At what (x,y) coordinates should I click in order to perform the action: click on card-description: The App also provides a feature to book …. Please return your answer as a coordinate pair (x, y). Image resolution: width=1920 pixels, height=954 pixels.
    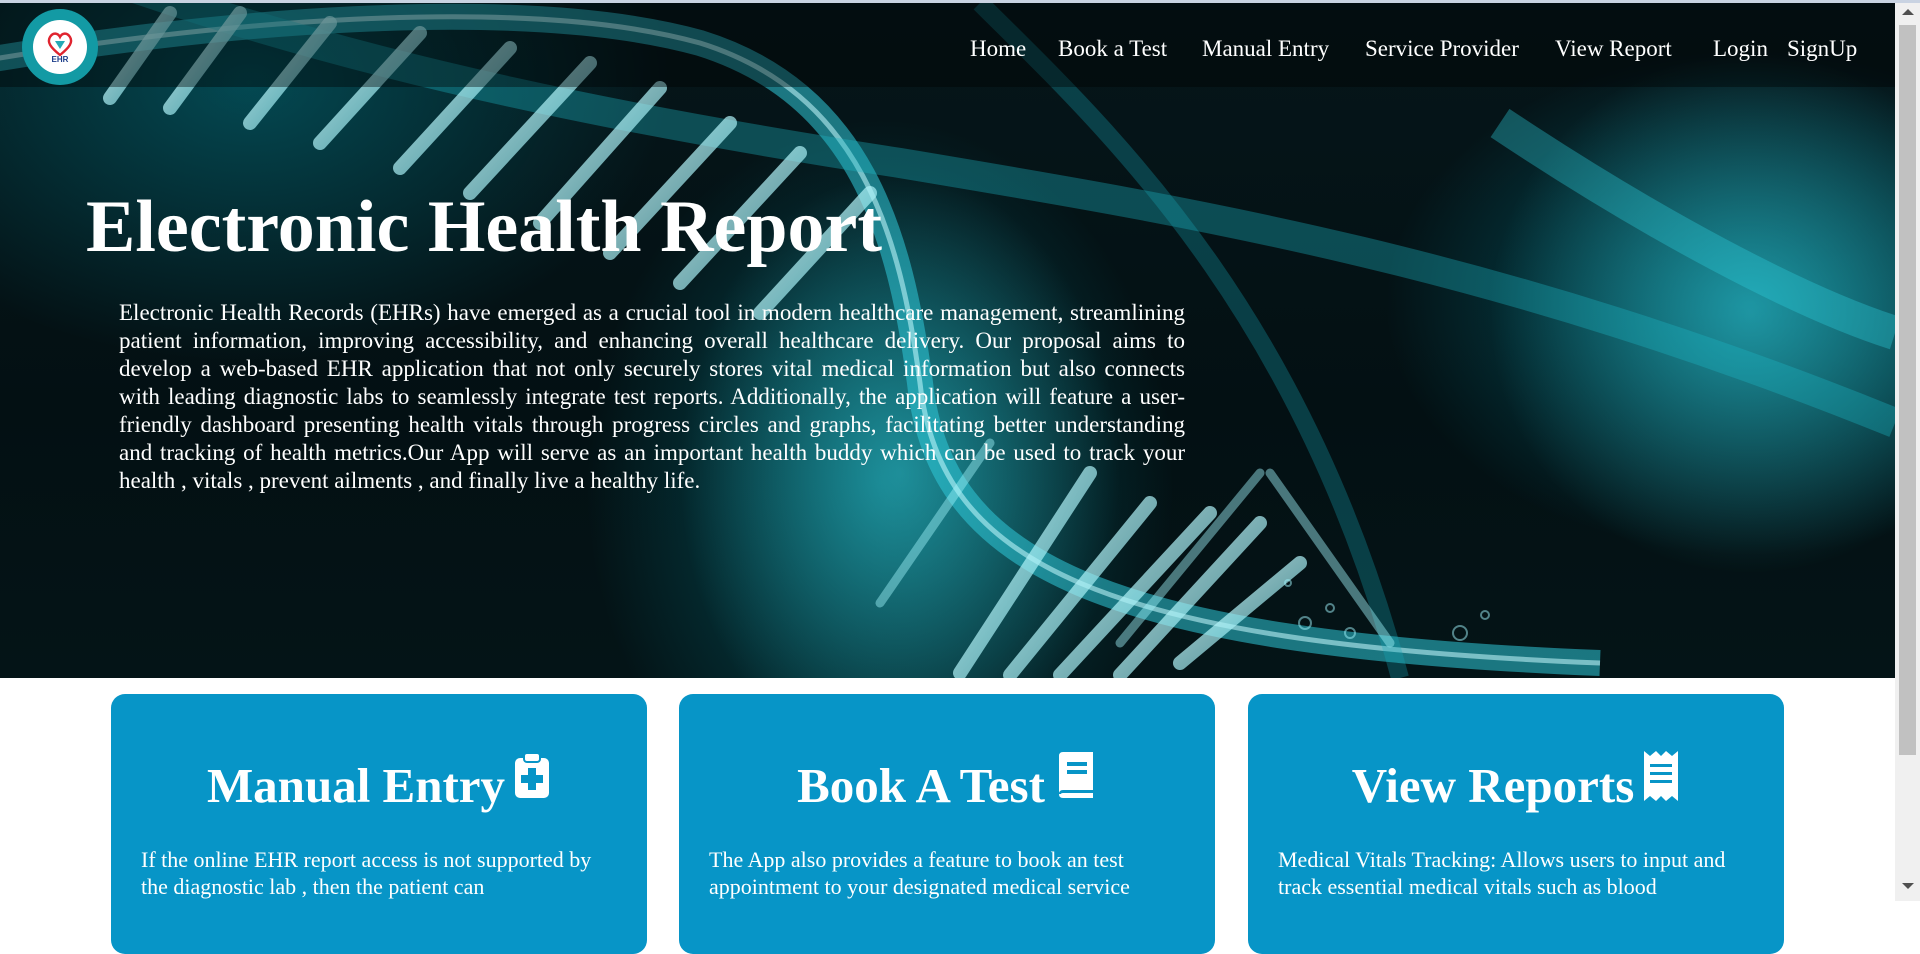
    Looking at the image, I should click on (919, 873).